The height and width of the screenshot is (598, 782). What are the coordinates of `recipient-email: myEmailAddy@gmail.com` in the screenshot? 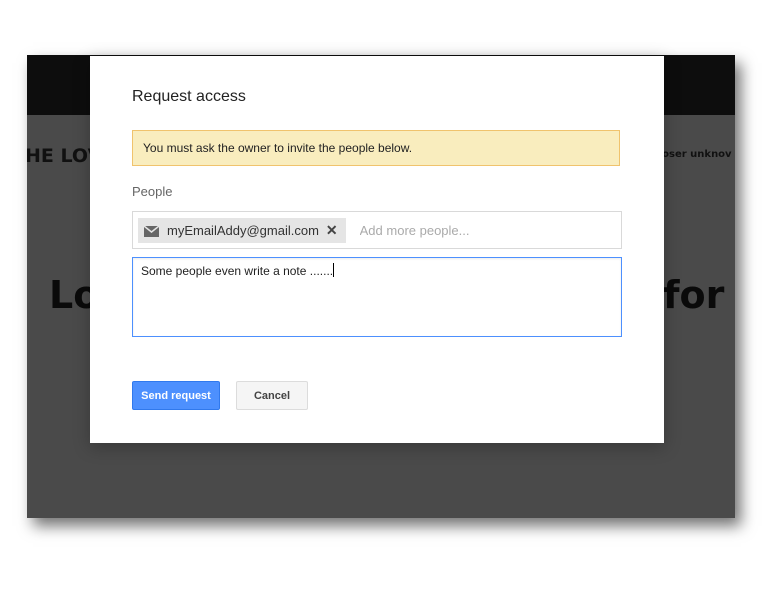 It's located at (243, 230).